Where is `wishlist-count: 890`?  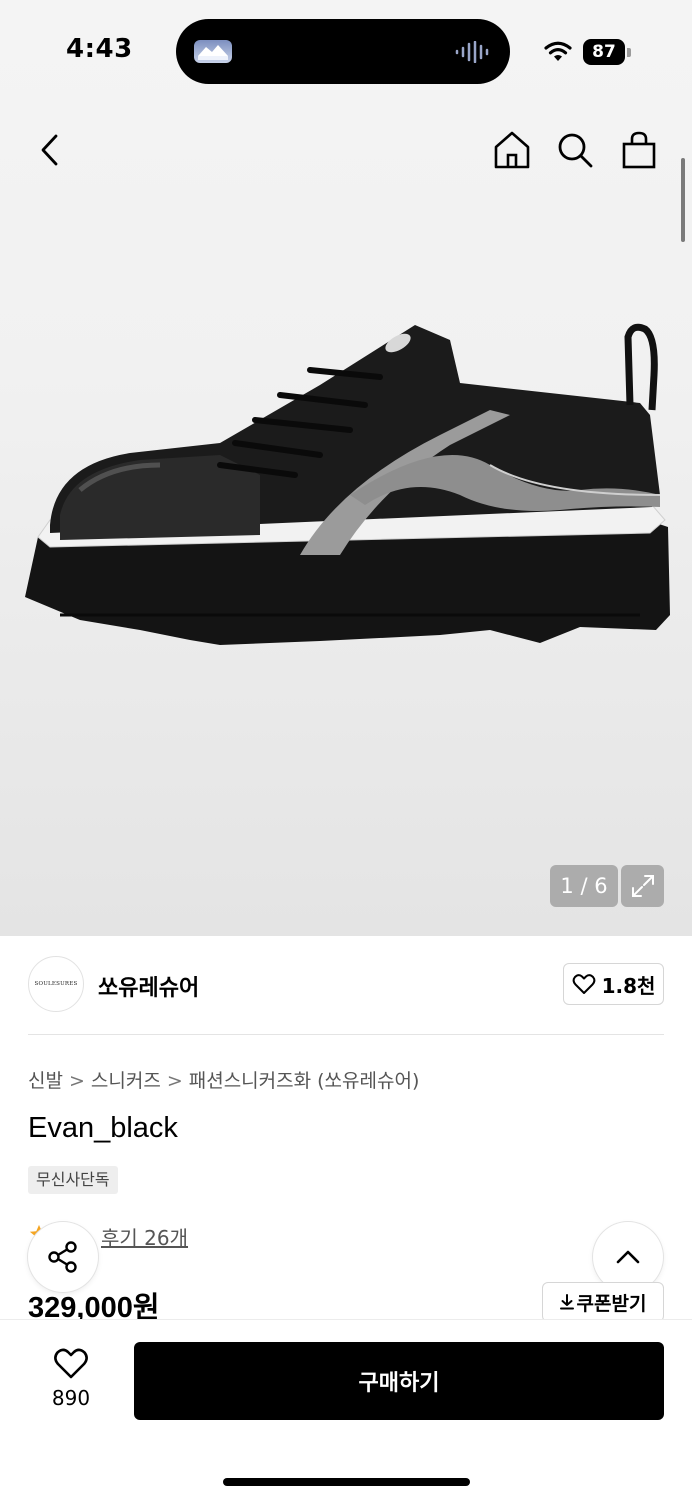 wishlist-count: 890 is located at coordinates (71, 1398).